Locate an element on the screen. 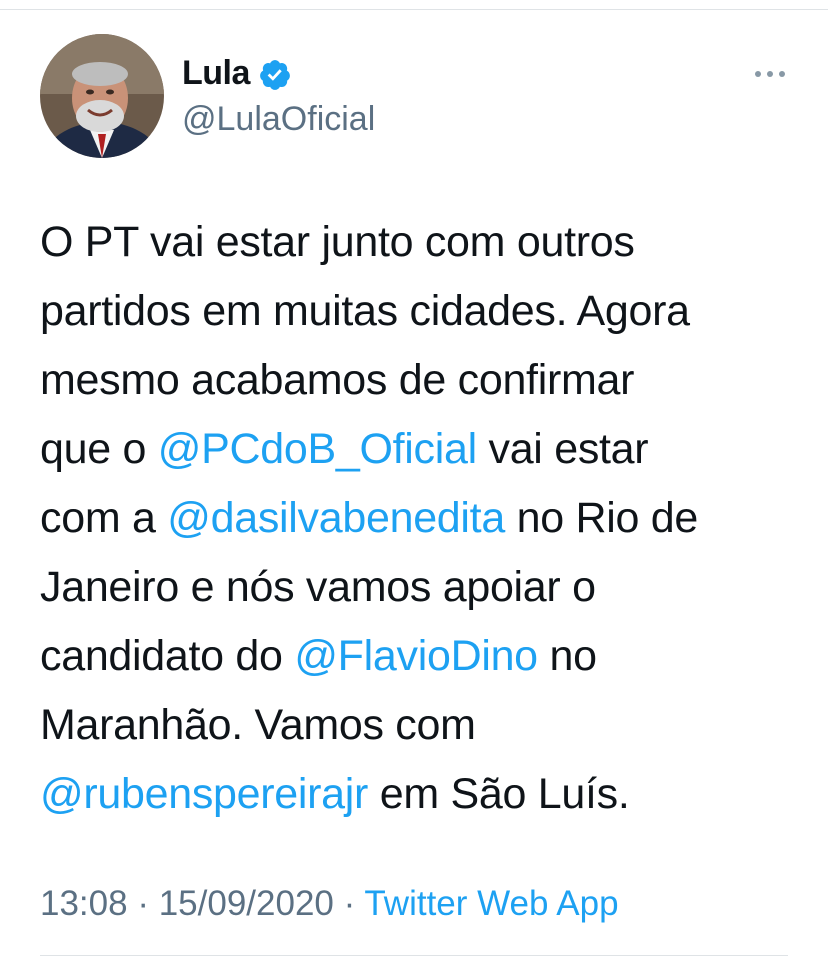  avatar-photo is located at coordinates (102, 96).